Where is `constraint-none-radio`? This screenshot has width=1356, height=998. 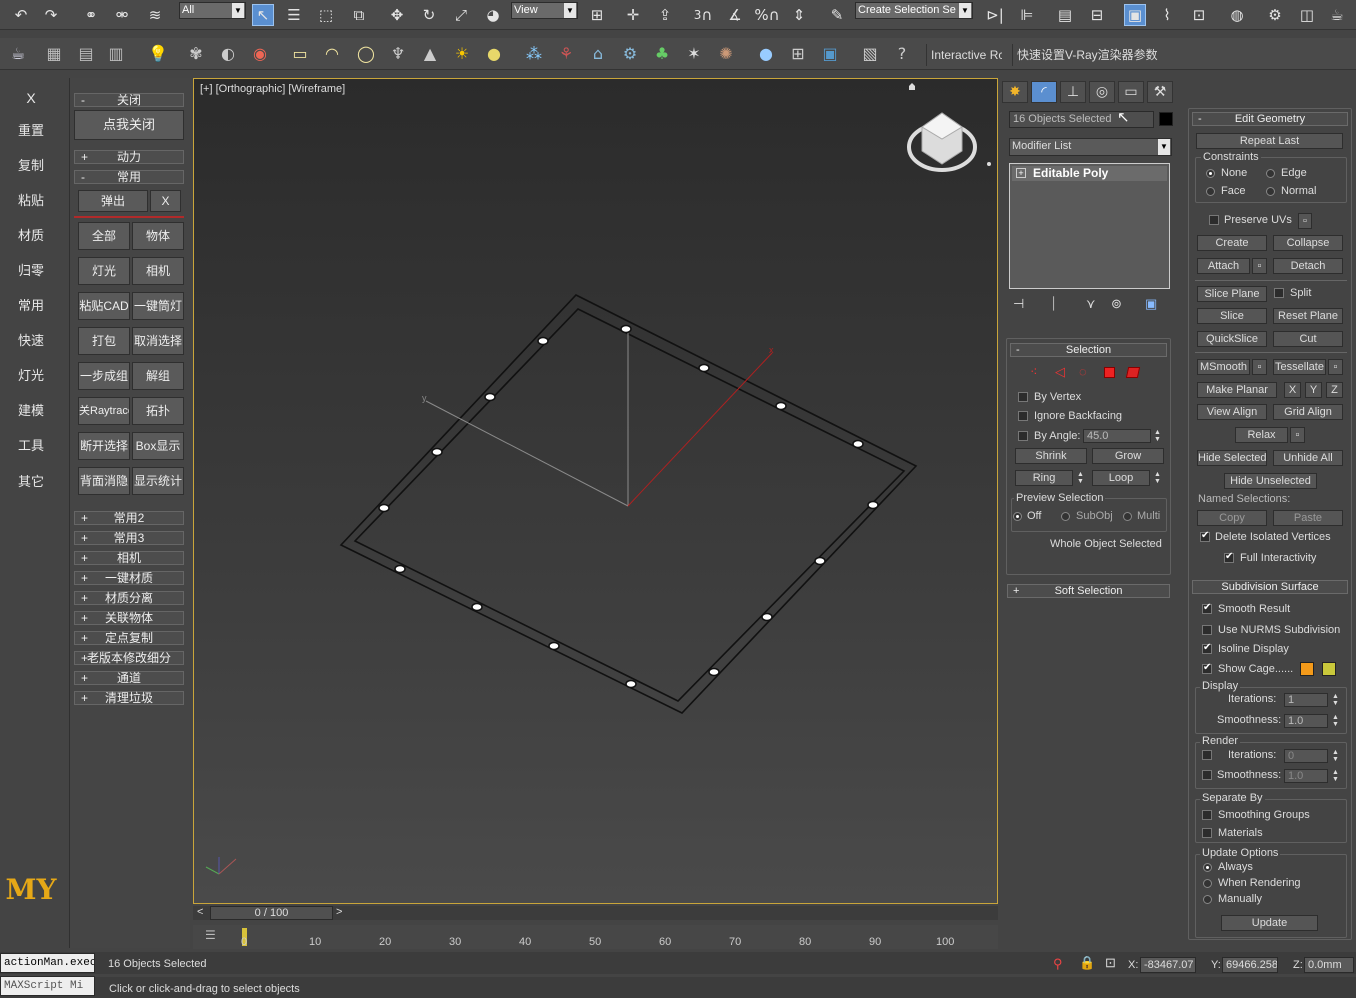
constraint-none-radio is located at coordinates (1210, 173).